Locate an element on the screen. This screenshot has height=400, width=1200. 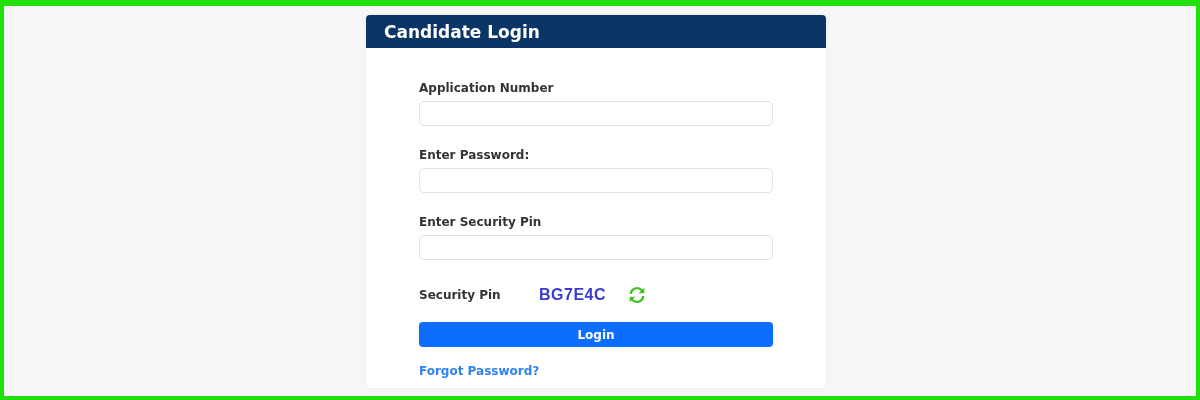
field-label: Application Number is located at coordinates (486, 88).